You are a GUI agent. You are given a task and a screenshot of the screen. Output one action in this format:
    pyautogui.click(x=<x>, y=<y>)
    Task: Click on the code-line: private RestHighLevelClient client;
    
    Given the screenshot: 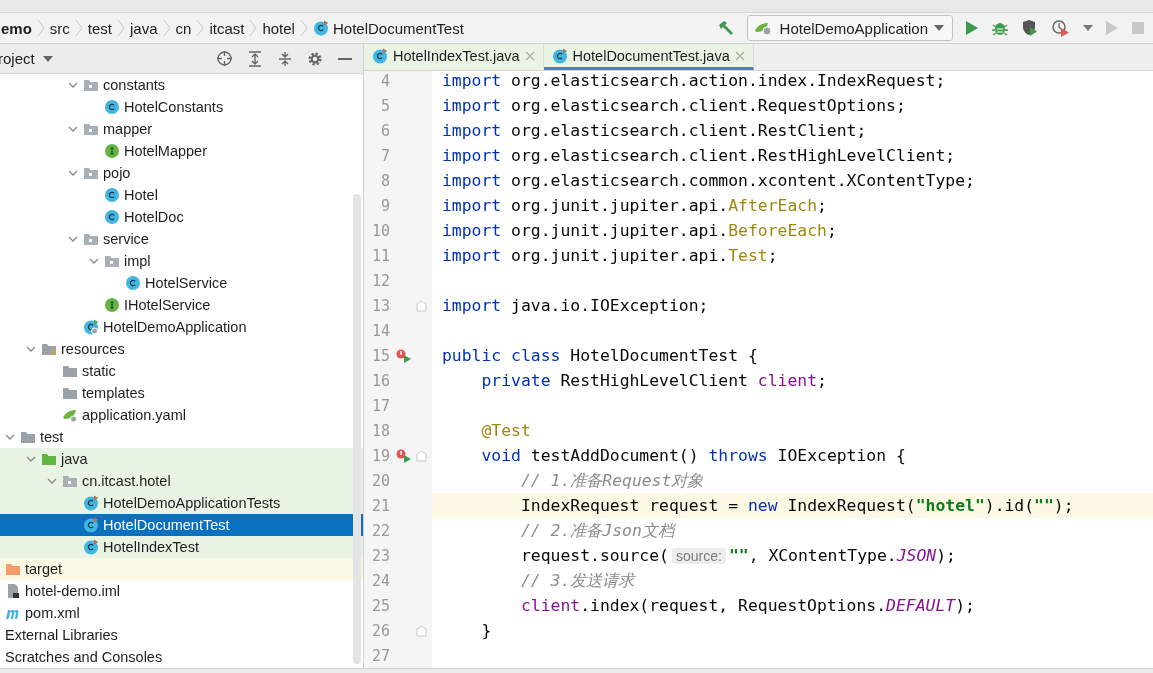 What is the action you would take?
    pyautogui.click(x=653, y=380)
    